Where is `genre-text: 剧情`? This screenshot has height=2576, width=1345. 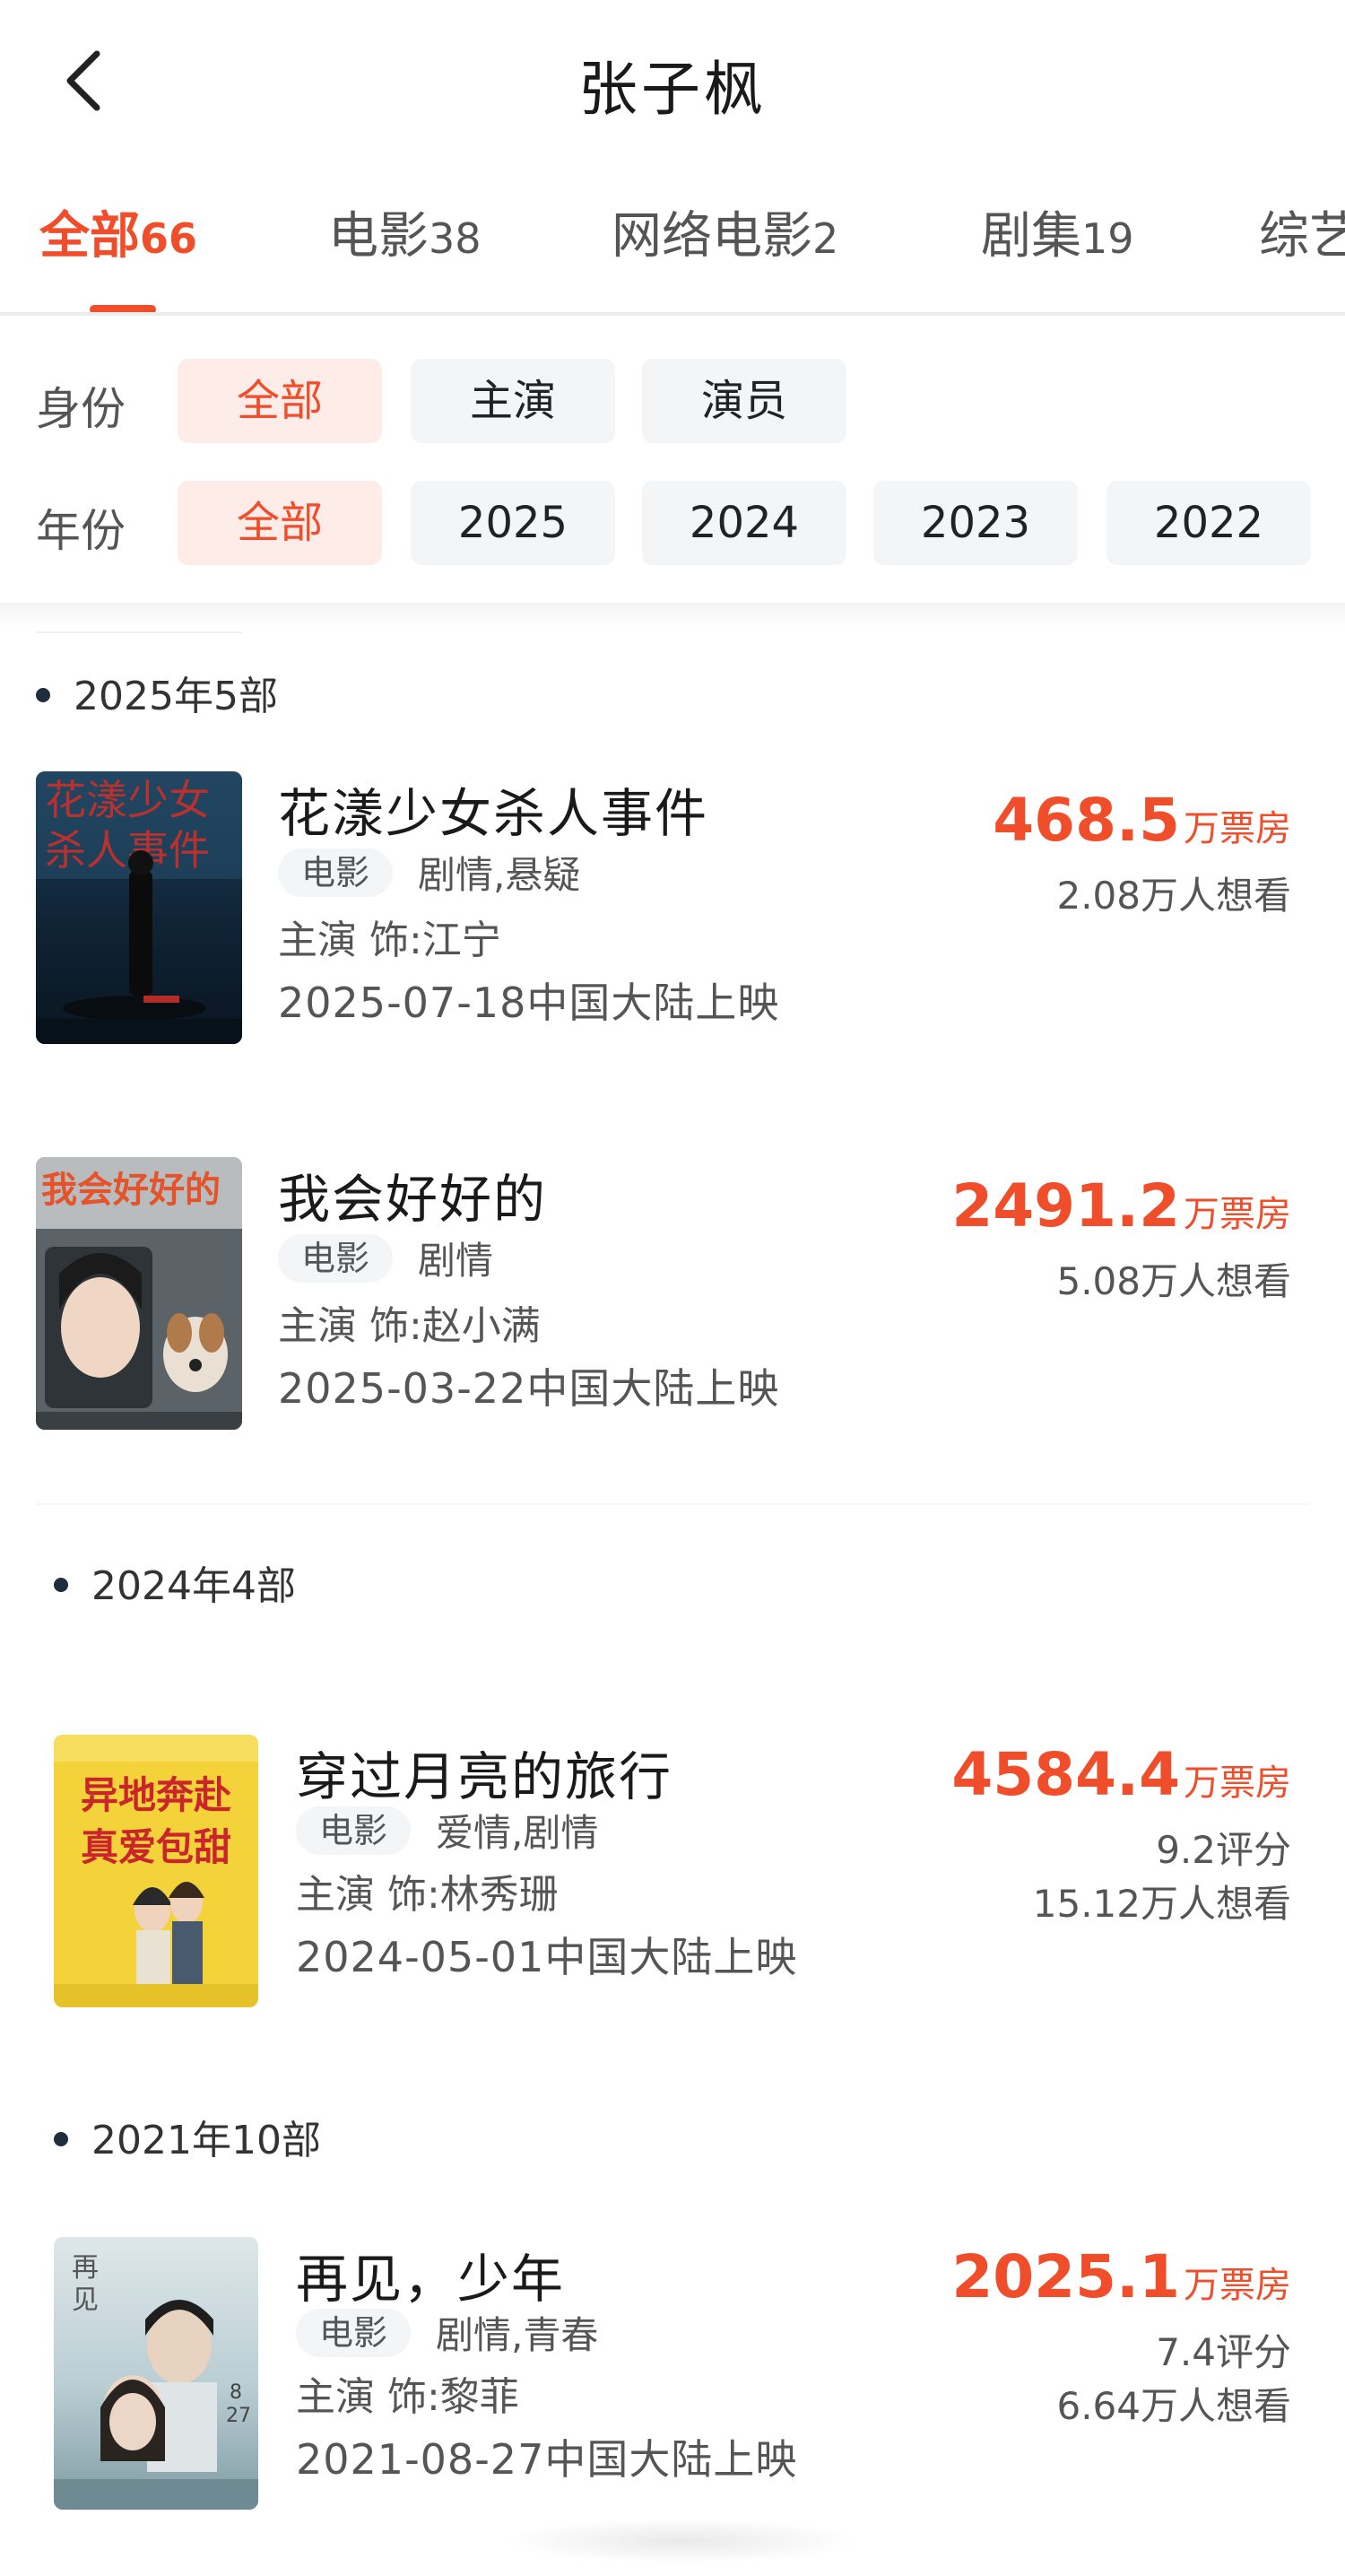
genre-text: 剧情 is located at coordinates (456, 1261).